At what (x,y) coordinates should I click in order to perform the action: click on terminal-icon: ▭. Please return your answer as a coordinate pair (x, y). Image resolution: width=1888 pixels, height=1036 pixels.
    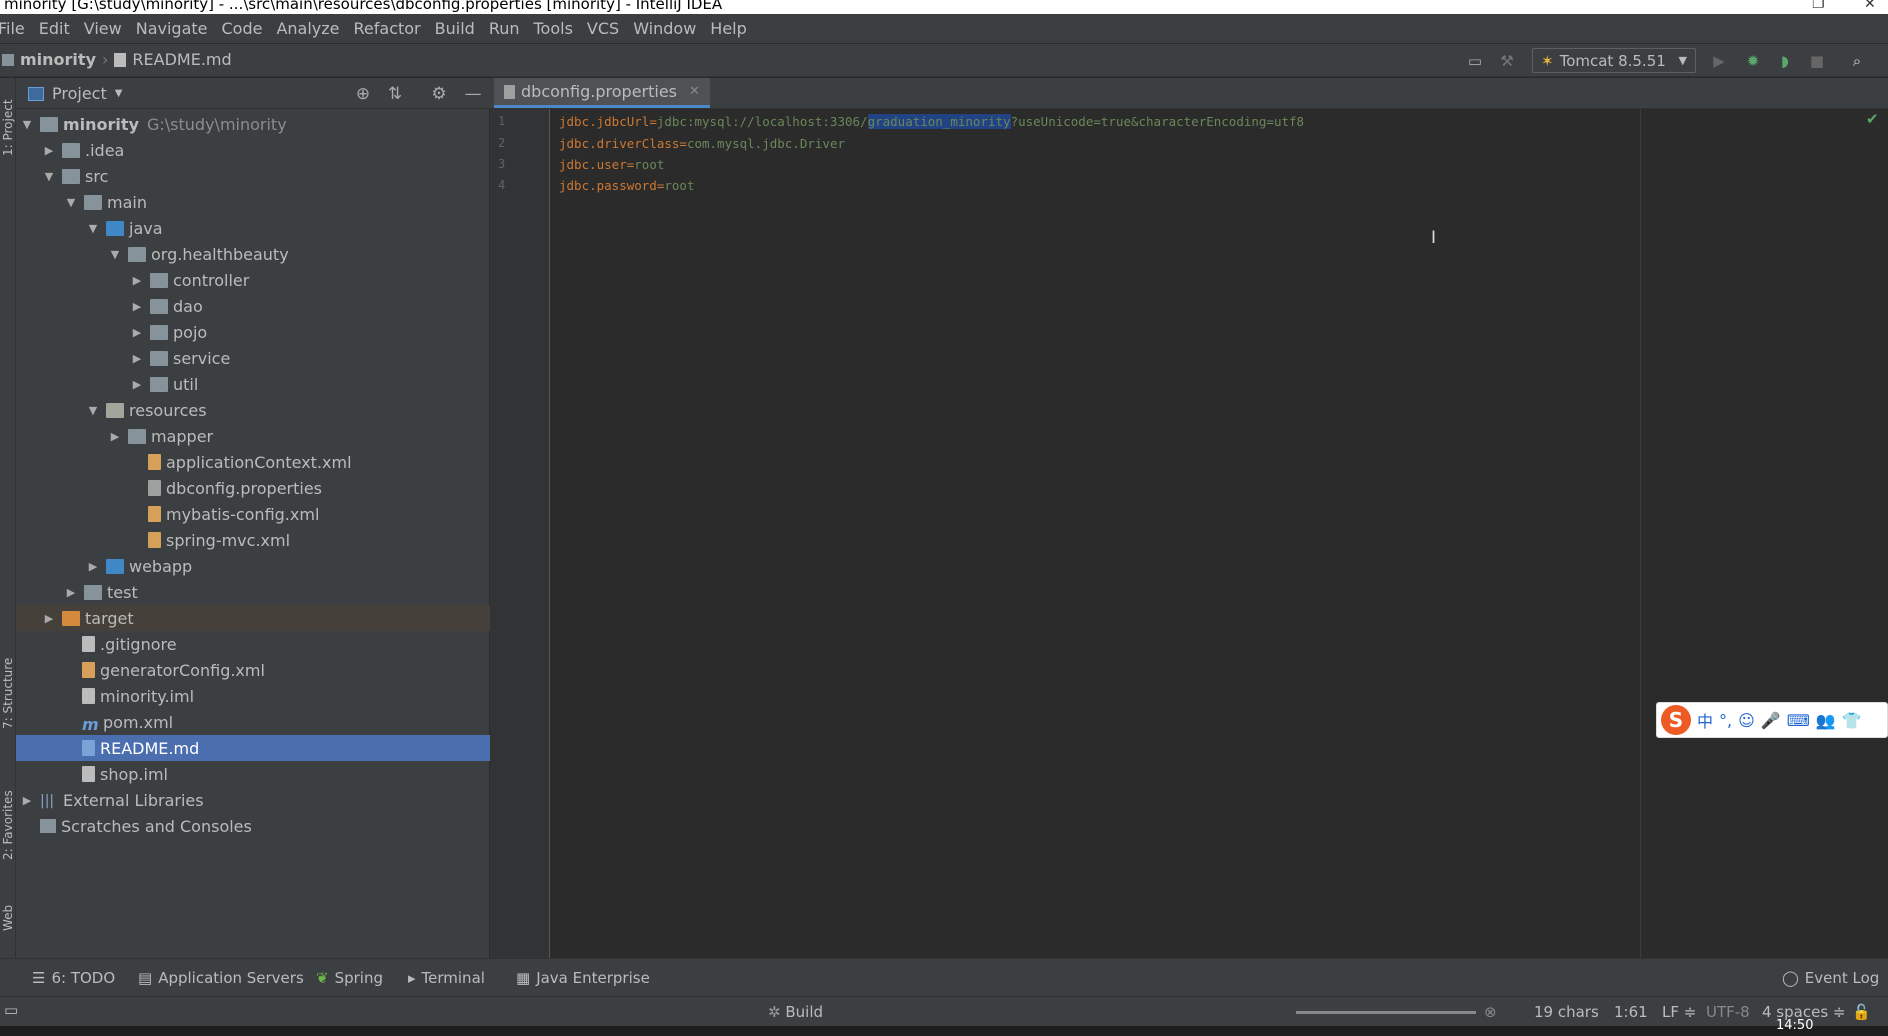
    Looking at the image, I should click on (1475, 61).